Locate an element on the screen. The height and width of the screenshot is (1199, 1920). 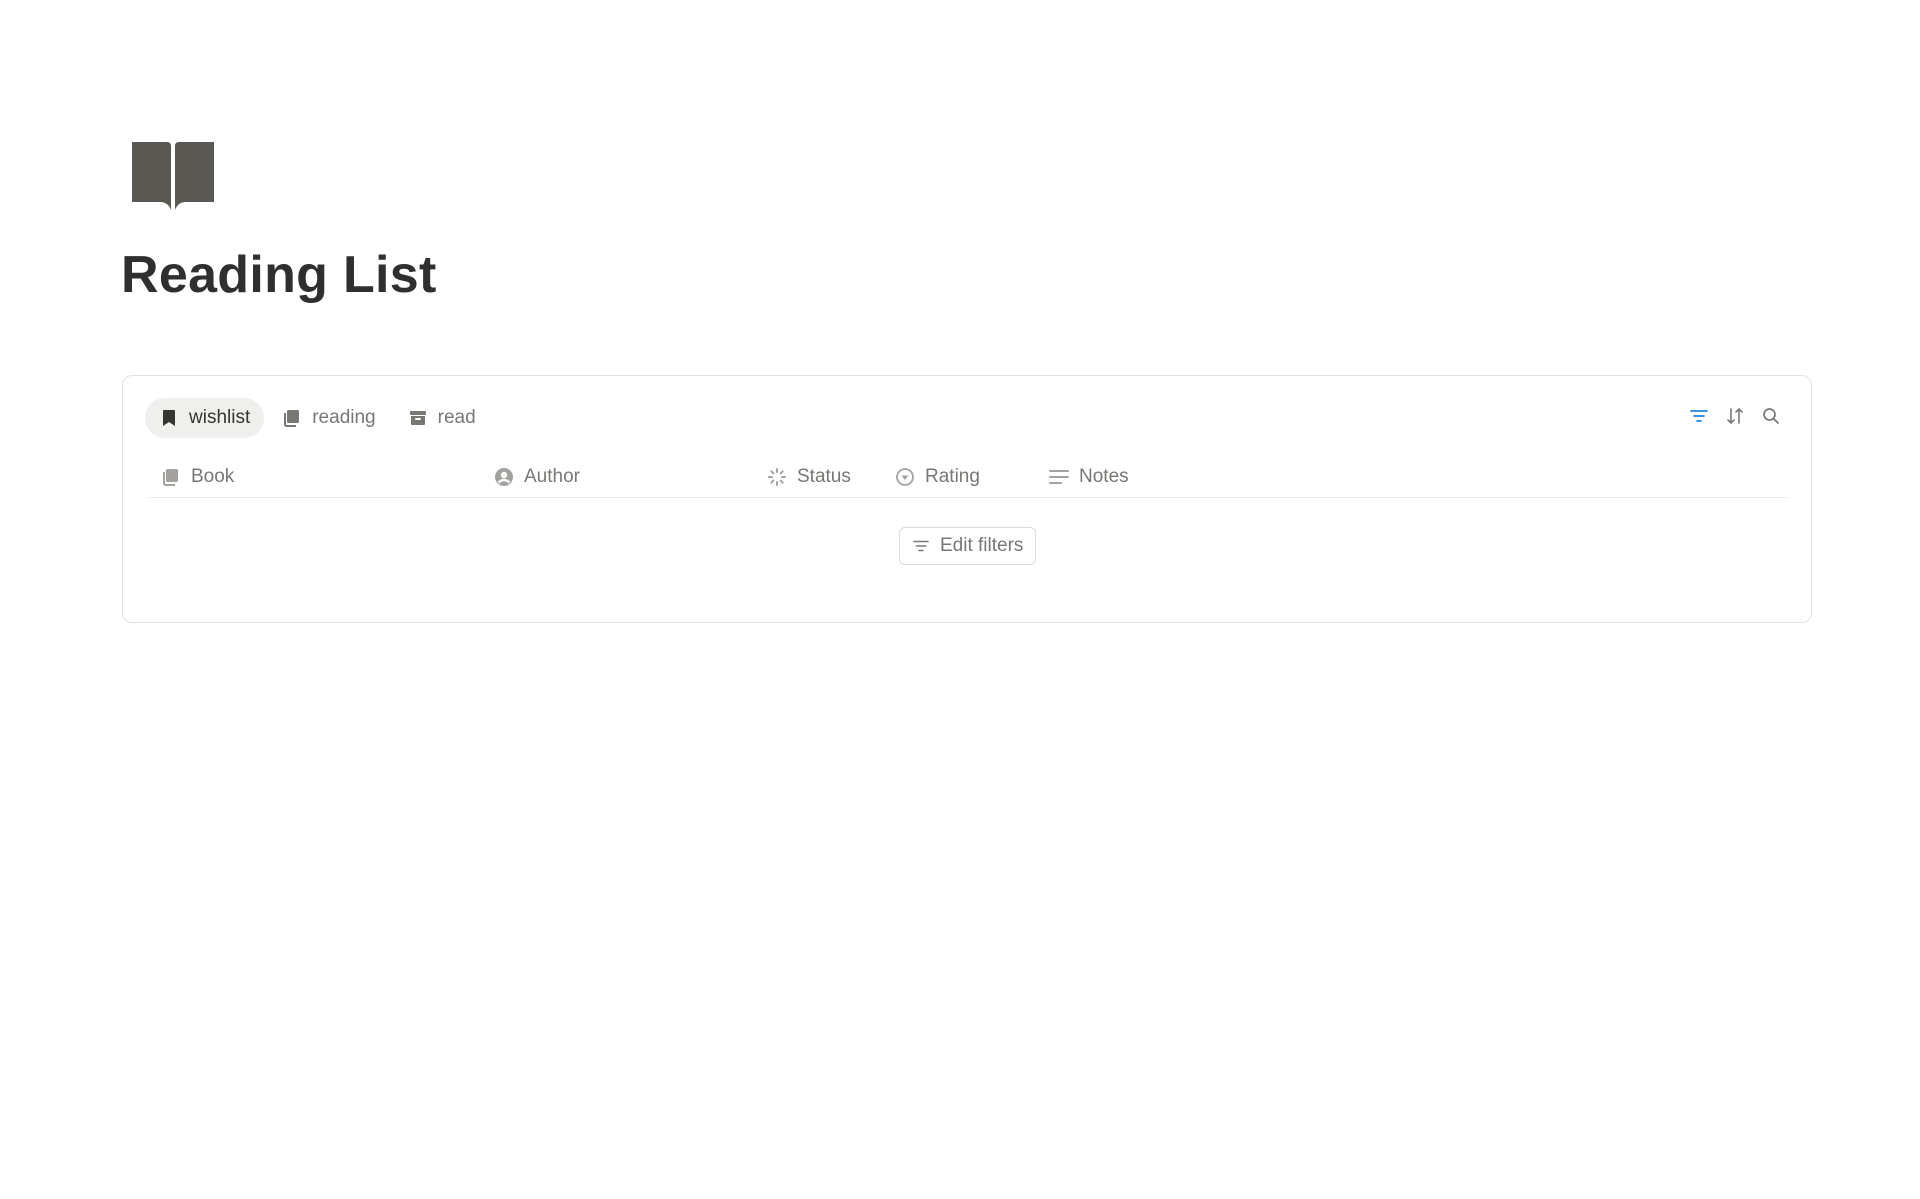
column-status: Status is located at coordinates (809, 477).